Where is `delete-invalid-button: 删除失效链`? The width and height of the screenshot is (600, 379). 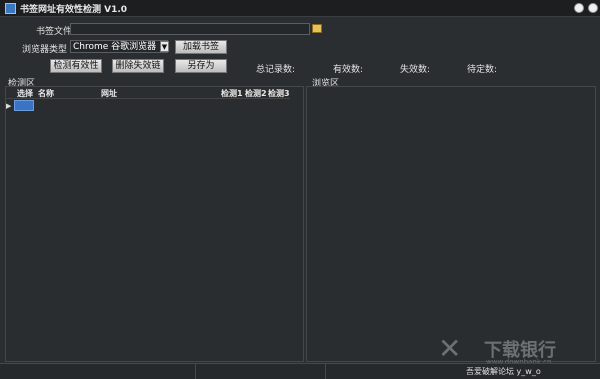 delete-invalid-button: 删除失效链 is located at coordinates (138, 66).